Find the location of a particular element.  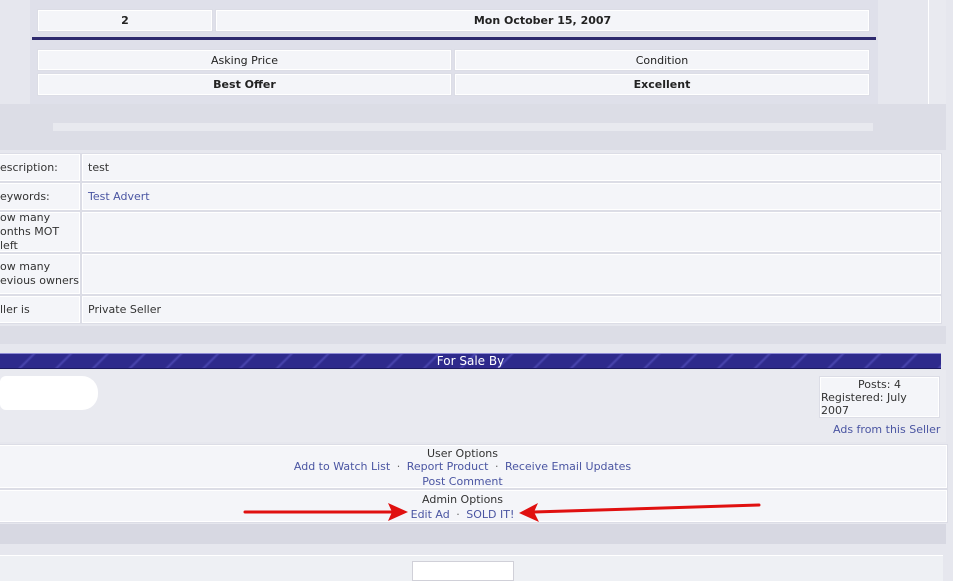

right-arrow-icon is located at coordinates (640, 512).